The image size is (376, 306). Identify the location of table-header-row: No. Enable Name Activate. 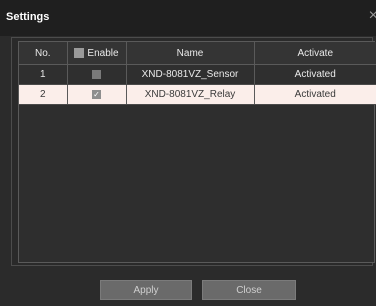
(197, 53).